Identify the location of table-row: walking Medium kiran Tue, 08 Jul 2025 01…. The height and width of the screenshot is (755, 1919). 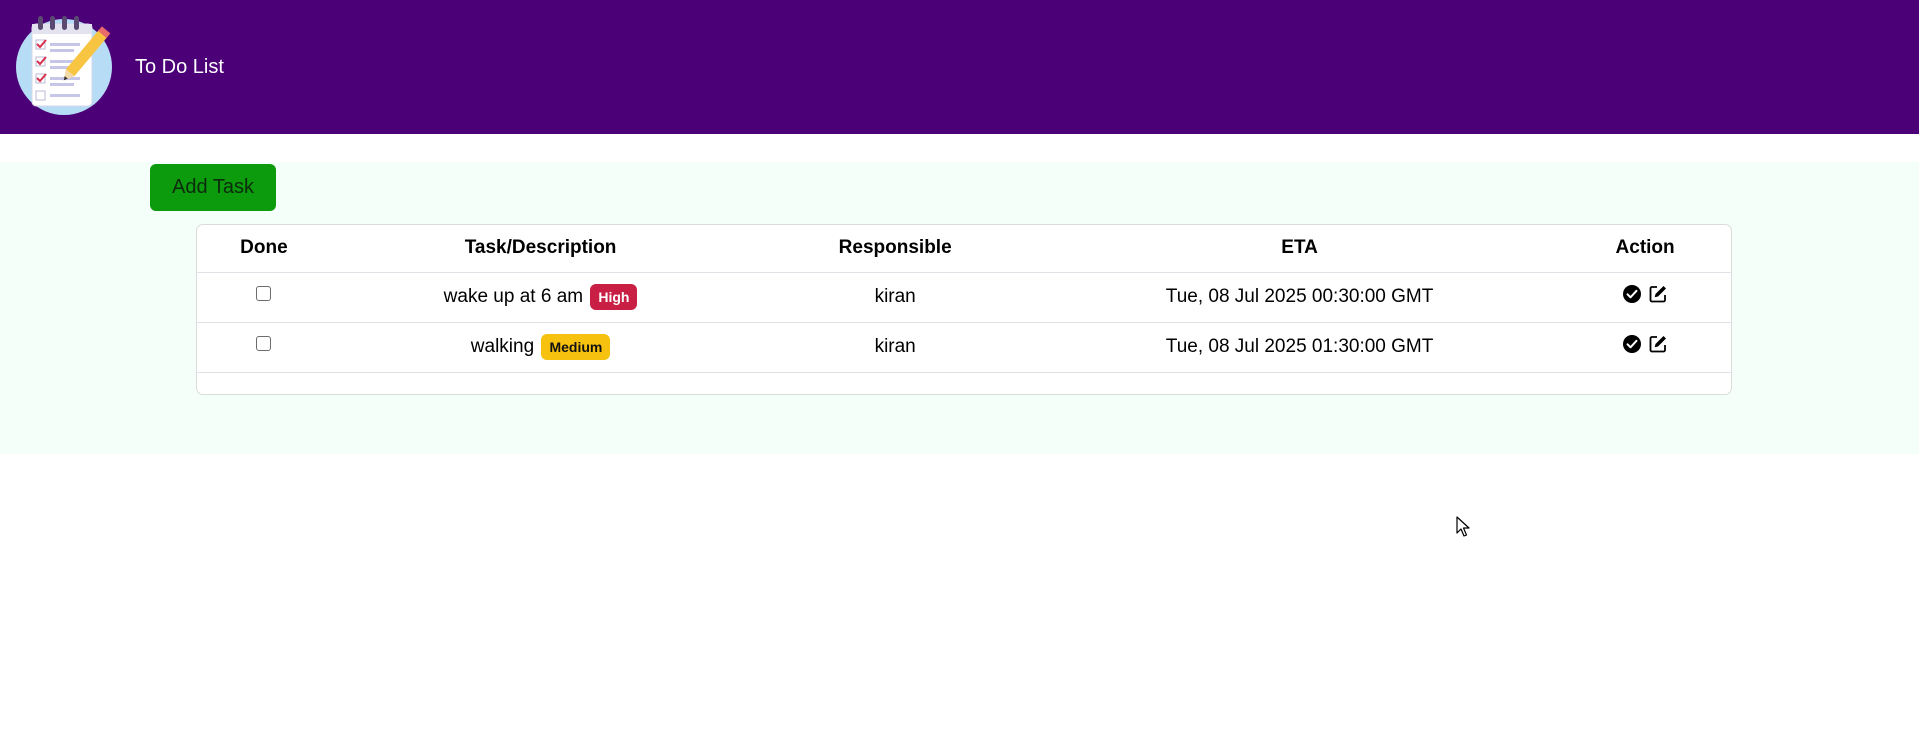
(964, 347).